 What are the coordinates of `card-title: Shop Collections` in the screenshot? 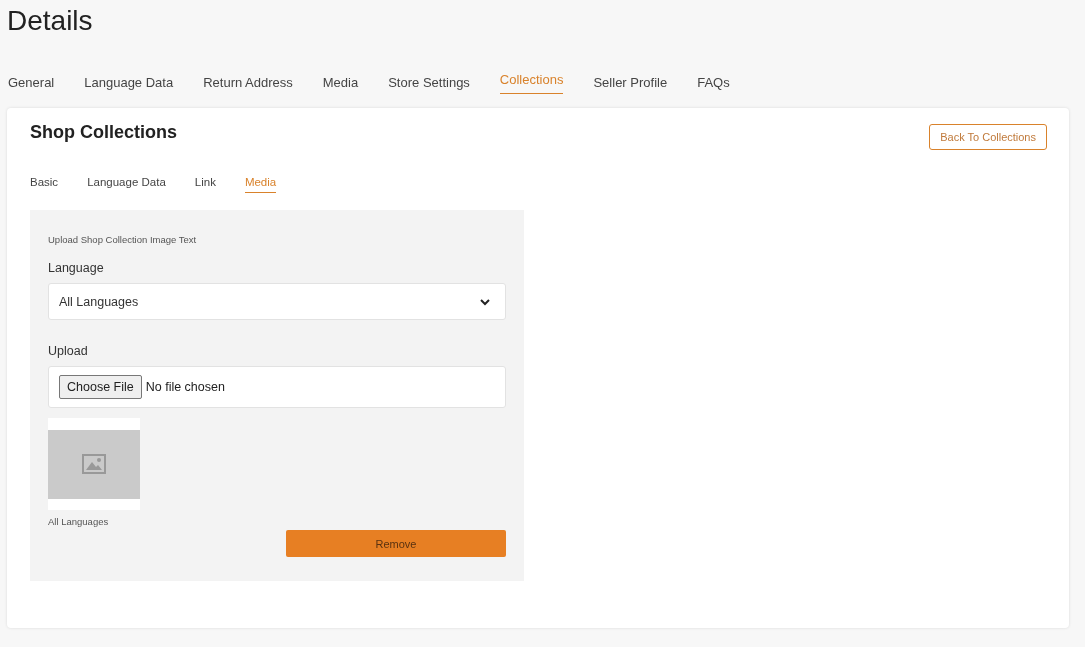 It's located at (103, 132).